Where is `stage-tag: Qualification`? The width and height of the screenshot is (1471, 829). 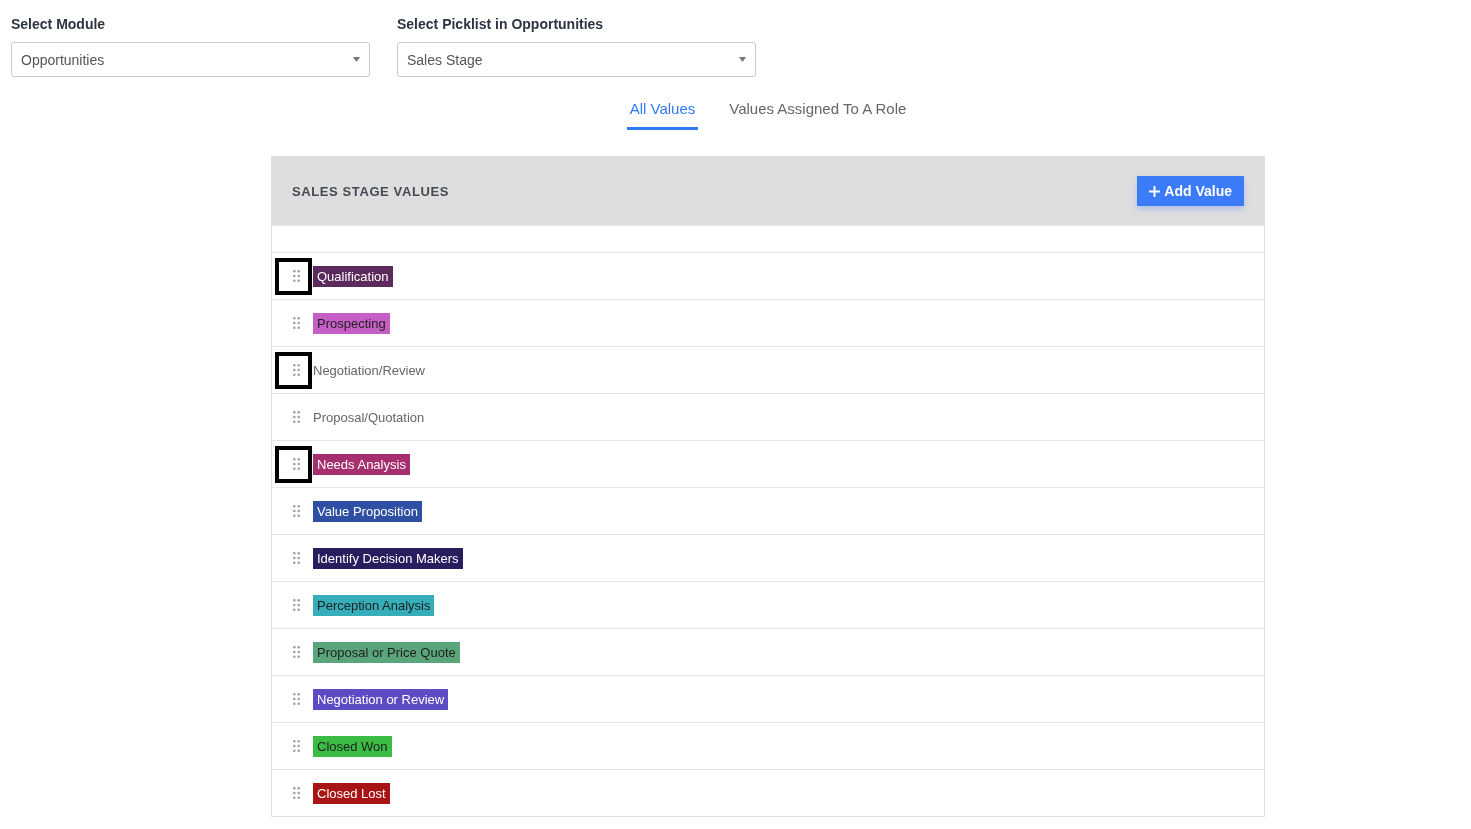
stage-tag: Qualification is located at coordinates (353, 276).